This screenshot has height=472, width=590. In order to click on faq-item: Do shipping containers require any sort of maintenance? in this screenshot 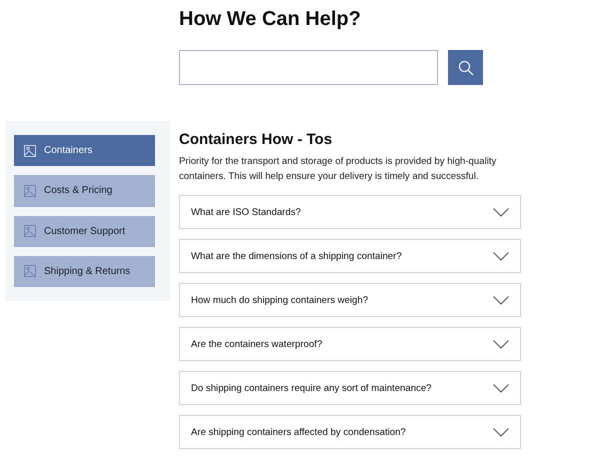, I will do `click(350, 388)`.